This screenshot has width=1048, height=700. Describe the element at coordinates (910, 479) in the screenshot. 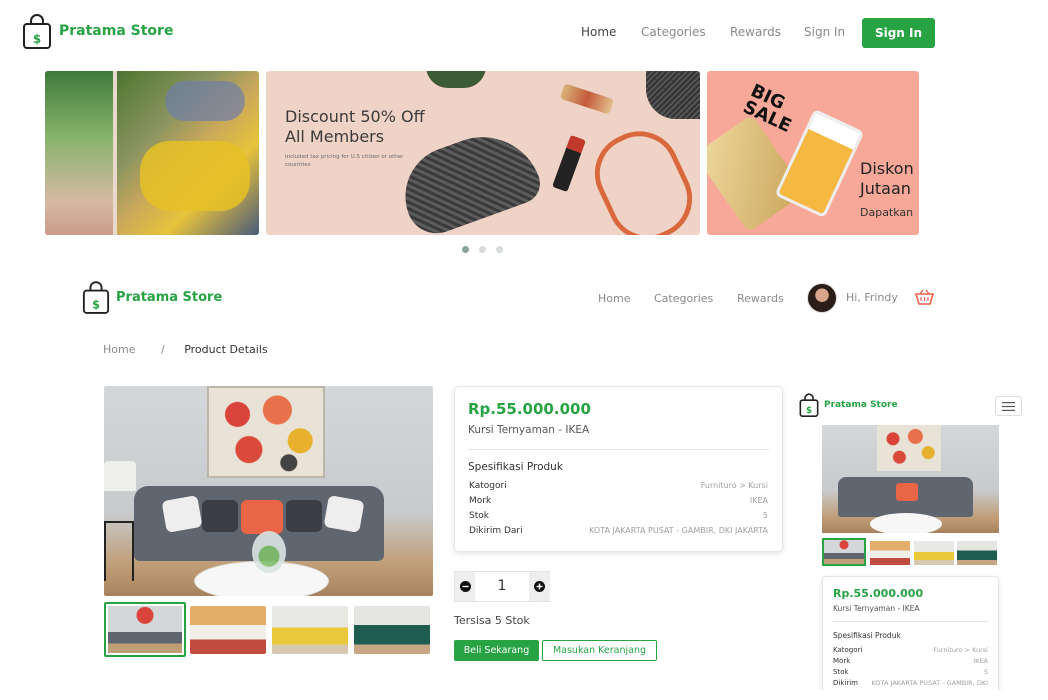

I see `mobile-product-image` at that location.